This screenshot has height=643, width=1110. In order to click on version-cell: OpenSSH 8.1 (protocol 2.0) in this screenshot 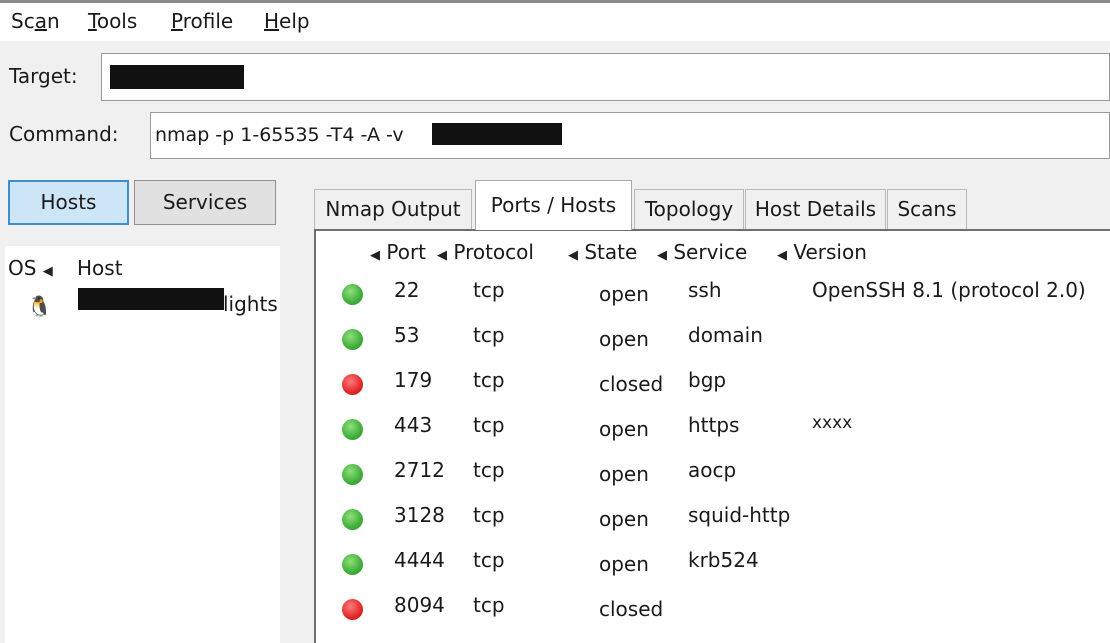, I will do `click(949, 290)`.